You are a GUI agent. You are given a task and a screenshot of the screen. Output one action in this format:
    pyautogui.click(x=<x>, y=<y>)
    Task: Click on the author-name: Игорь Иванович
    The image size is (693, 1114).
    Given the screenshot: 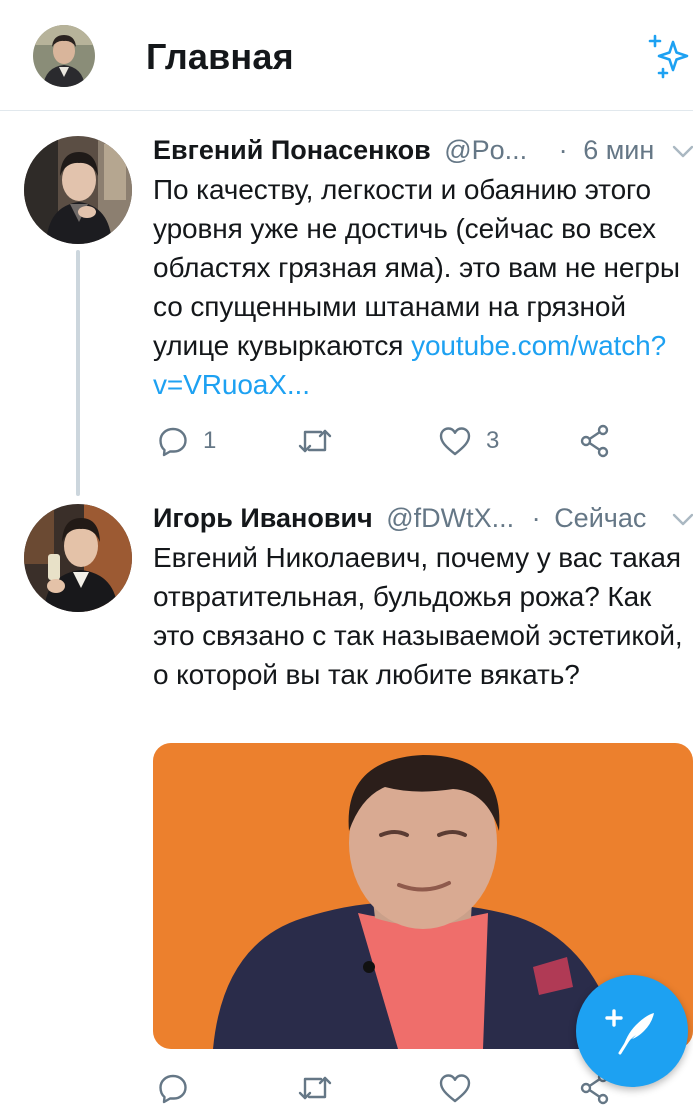 What is the action you would take?
    pyautogui.click(x=263, y=518)
    